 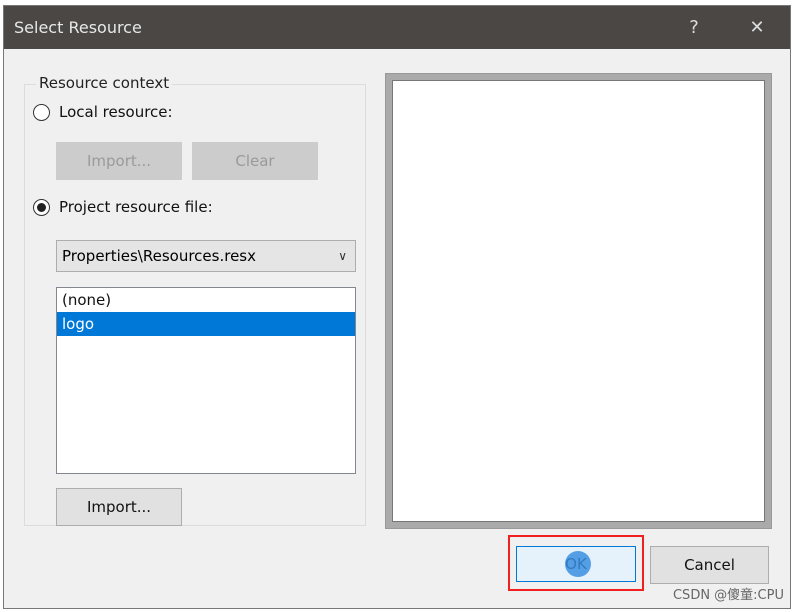 What do you see at coordinates (709, 565) in the screenshot?
I see `cancel-button: Cancel` at bounding box center [709, 565].